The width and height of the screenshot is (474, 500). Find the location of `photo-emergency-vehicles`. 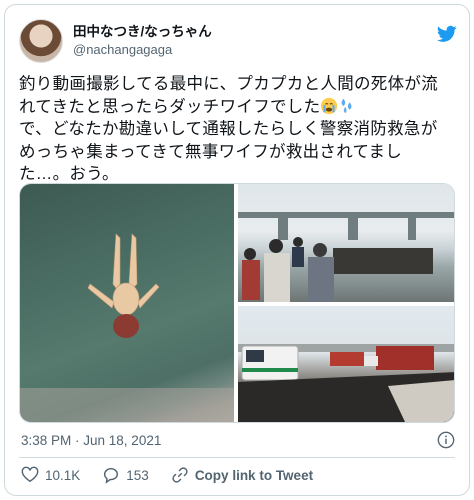

photo-emergency-vehicles is located at coordinates (346, 364).